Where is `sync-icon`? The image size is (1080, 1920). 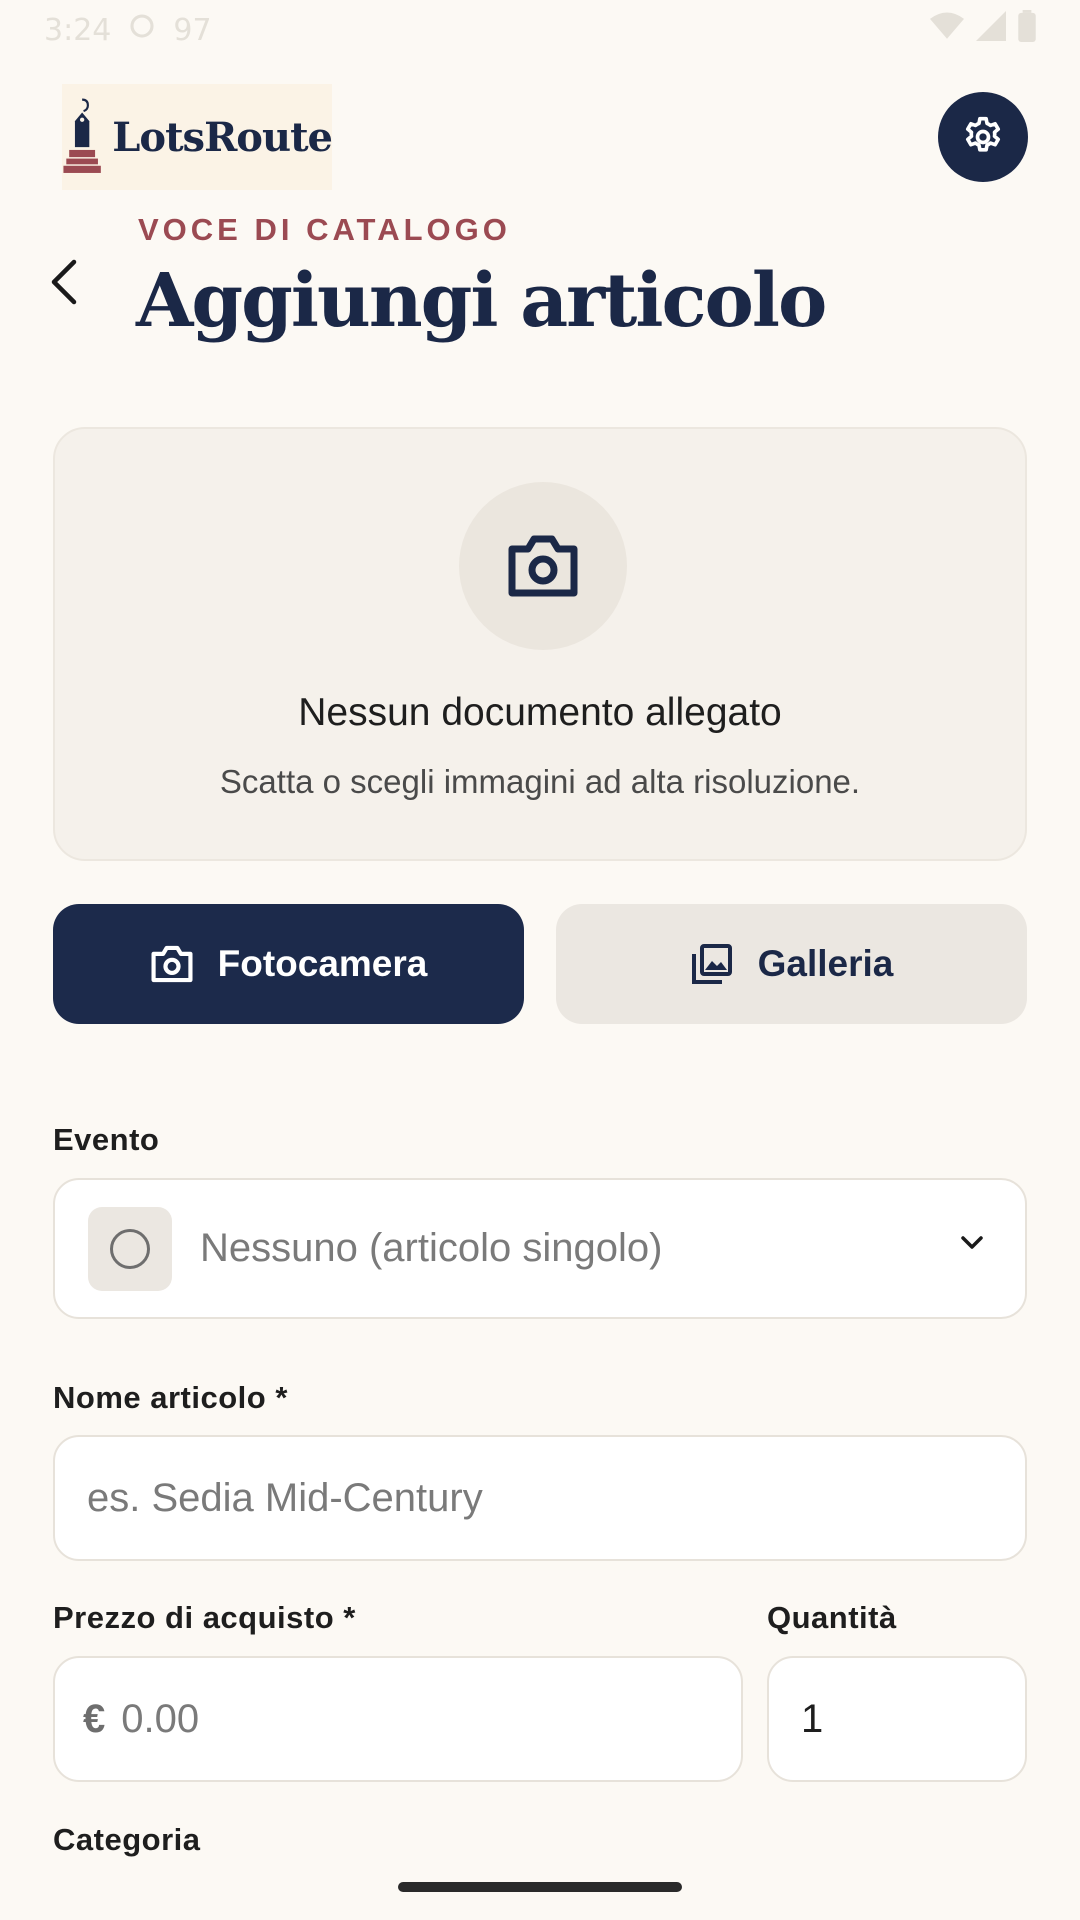 sync-icon is located at coordinates (142, 30).